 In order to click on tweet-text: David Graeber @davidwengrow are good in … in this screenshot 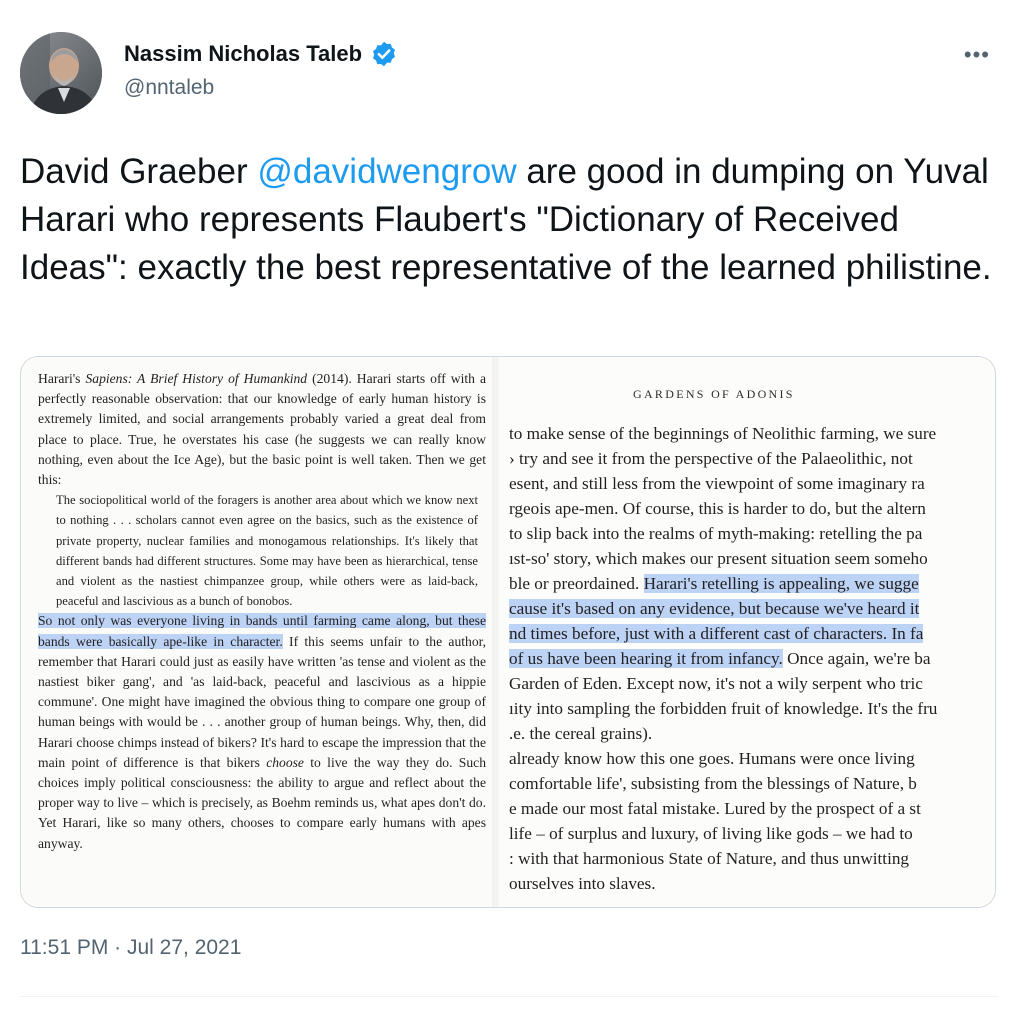, I will do `click(510, 220)`.